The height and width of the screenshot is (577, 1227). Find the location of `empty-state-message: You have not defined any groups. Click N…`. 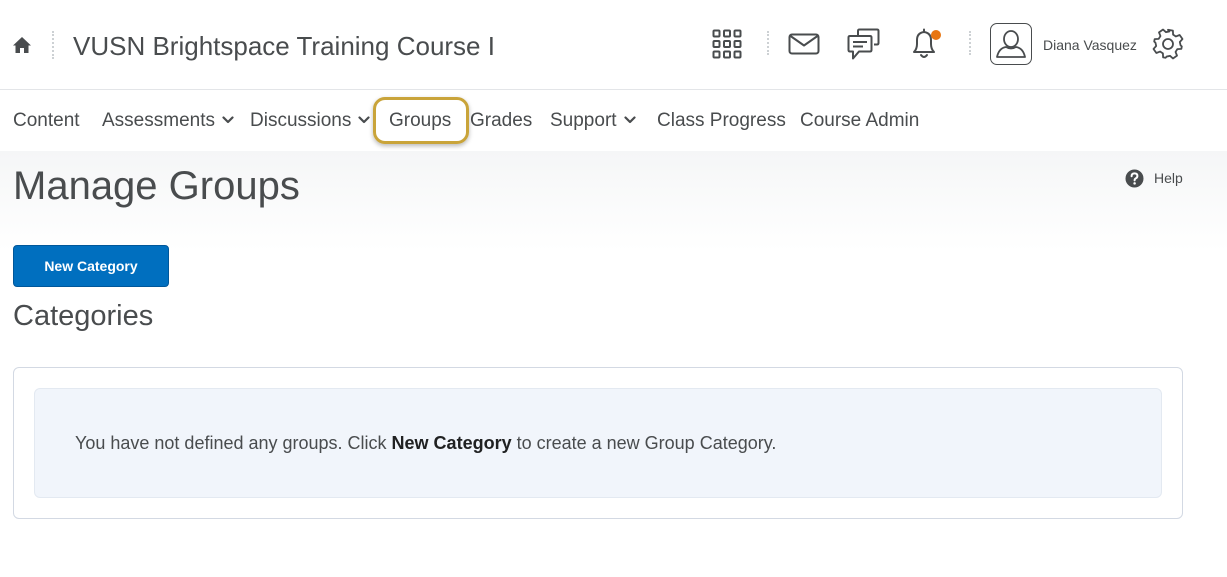

empty-state-message: You have not defined any groups. Click N… is located at coordinates (426, 443).